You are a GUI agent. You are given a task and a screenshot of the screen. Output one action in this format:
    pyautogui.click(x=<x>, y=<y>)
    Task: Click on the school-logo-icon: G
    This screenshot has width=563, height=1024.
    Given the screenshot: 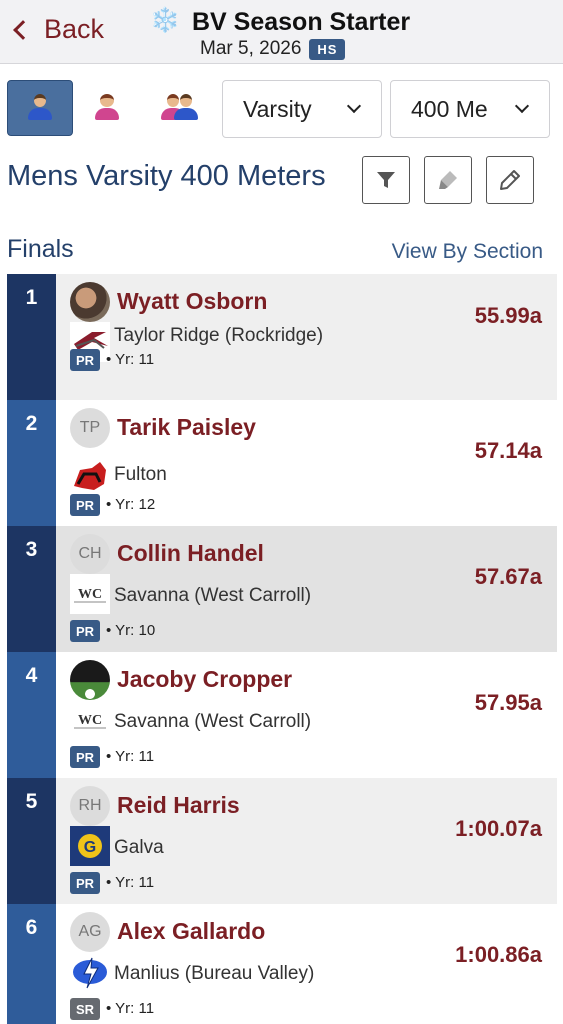 What is the action you would take?
    pyautogui.click(x=90, y=846)
    